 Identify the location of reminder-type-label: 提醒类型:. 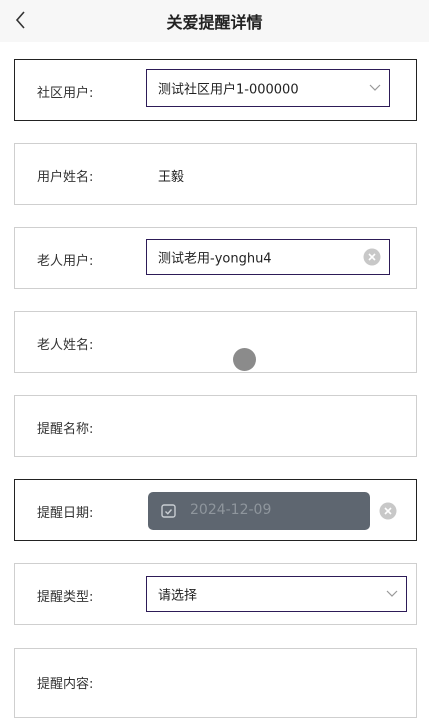
(65, 597).